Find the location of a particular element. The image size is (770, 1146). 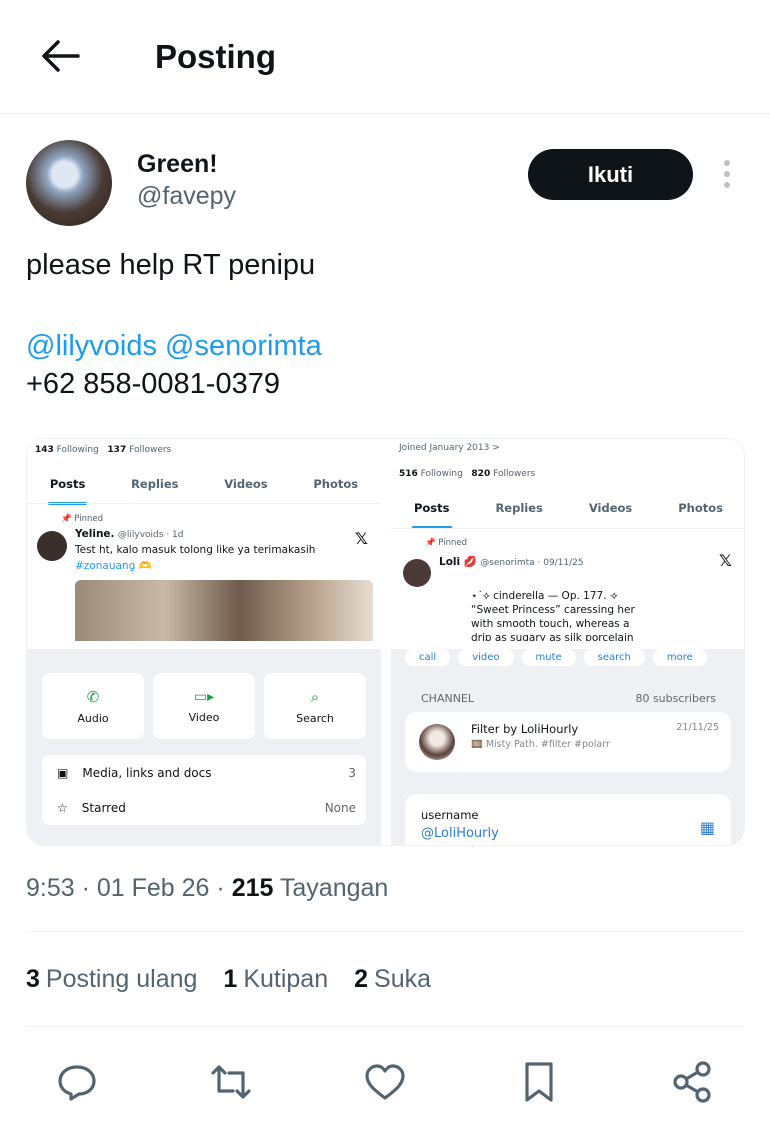

more-options-button is located at coordinates (727, 174).